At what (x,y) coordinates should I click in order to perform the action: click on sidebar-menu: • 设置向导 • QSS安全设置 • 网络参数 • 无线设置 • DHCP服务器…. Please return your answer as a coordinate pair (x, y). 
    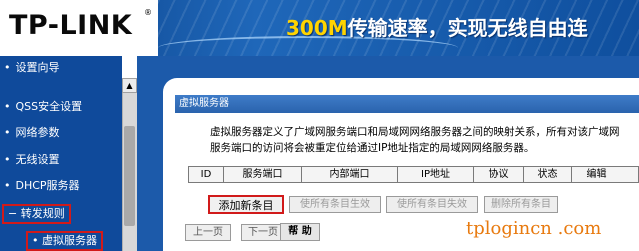
    Looking at the image, I should click on (61, 153).